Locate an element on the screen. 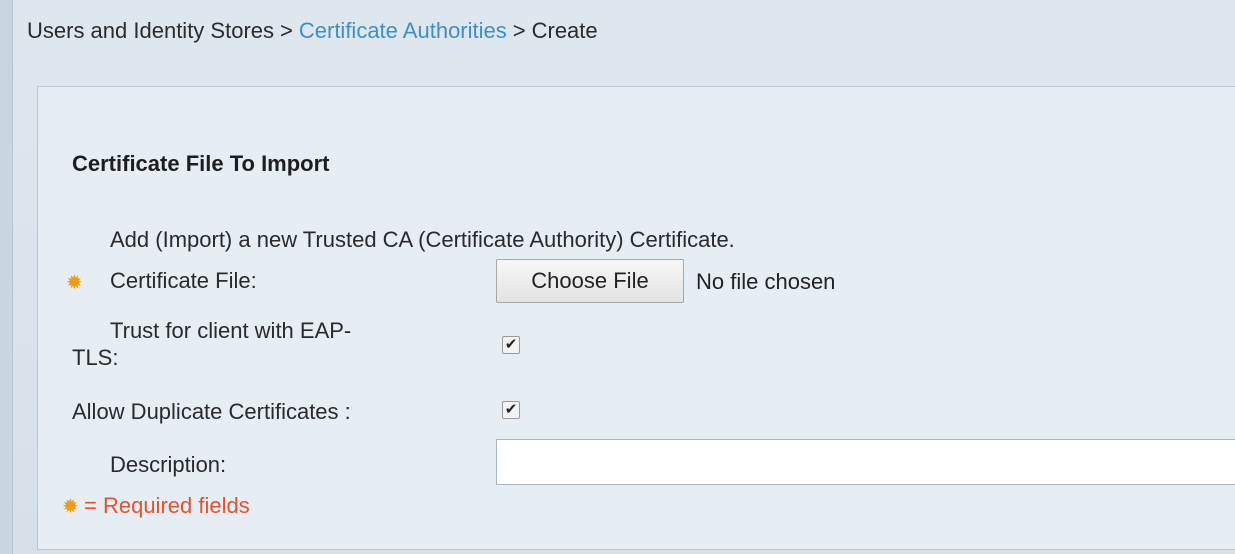 Image resolution: width=1235 pixels, height=554 pixels. trust-eap-tls-label-line2: TLS: is located at coordinates (95, 357).